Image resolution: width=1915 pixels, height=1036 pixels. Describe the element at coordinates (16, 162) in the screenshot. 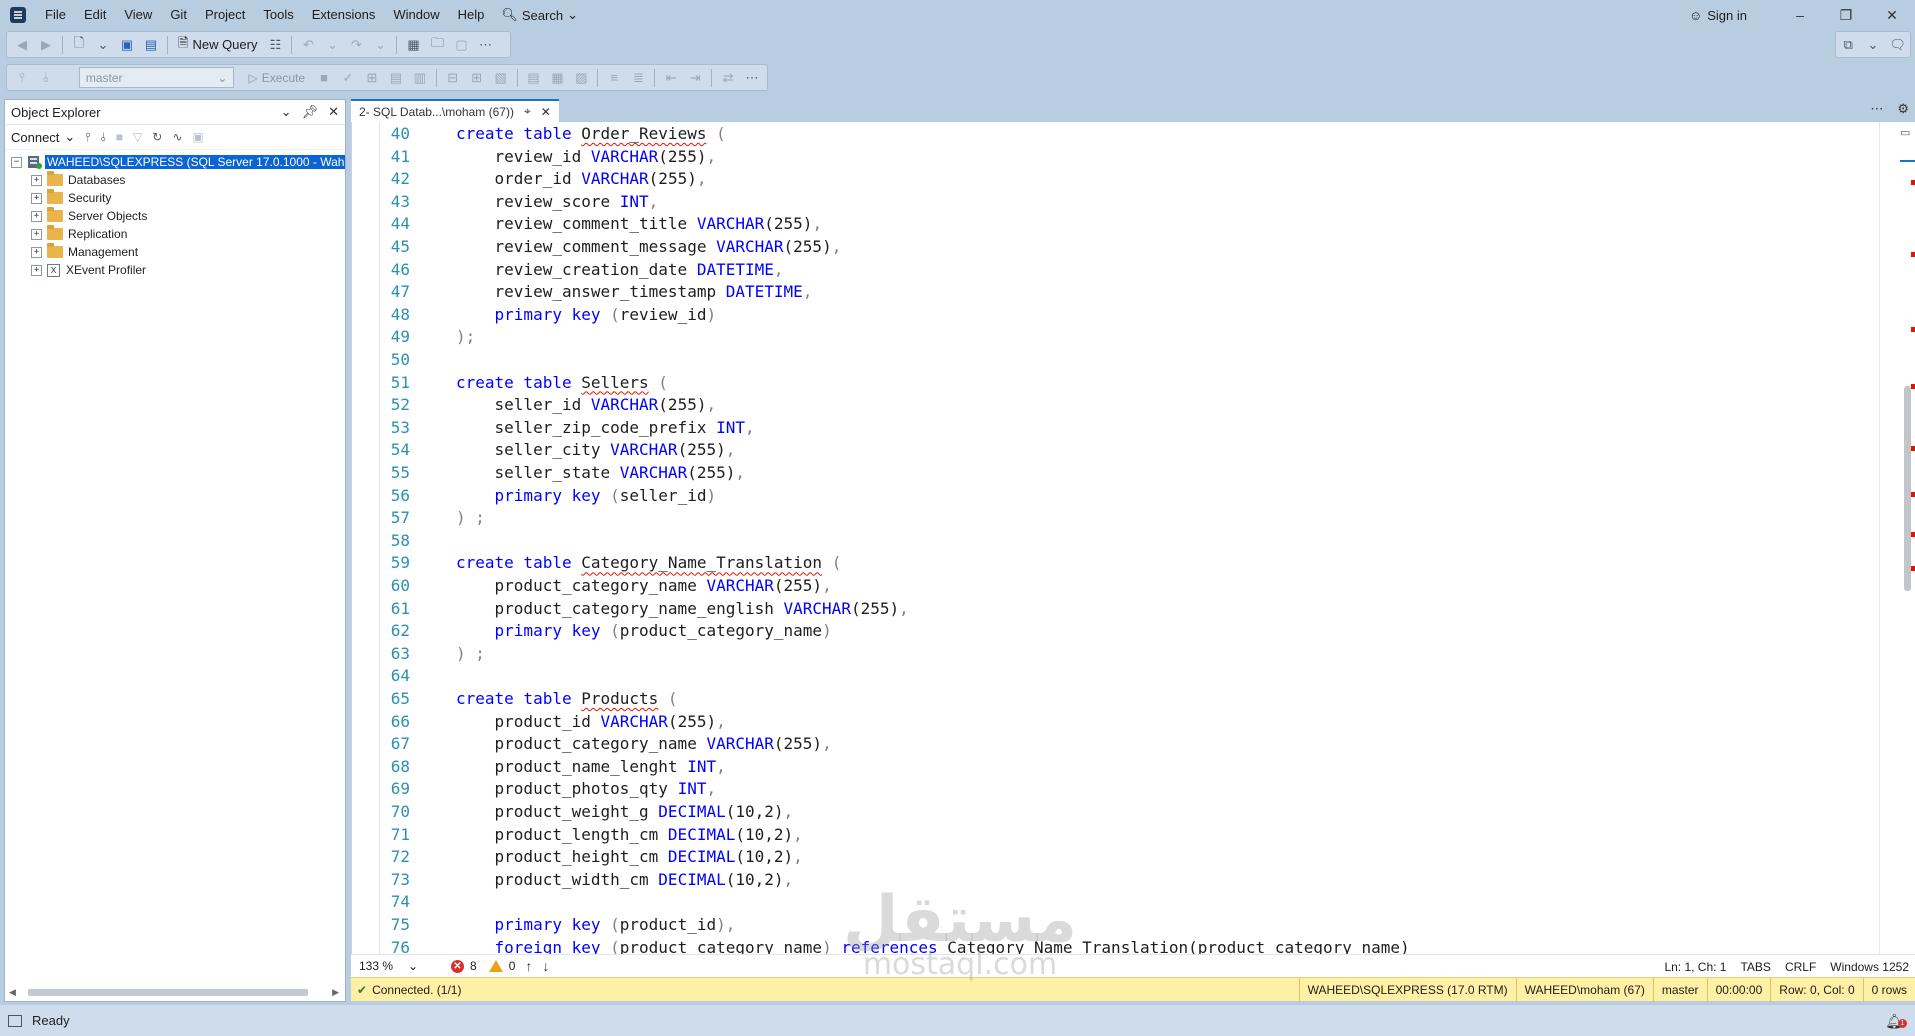

I see `collapse-icon: −` at that location.